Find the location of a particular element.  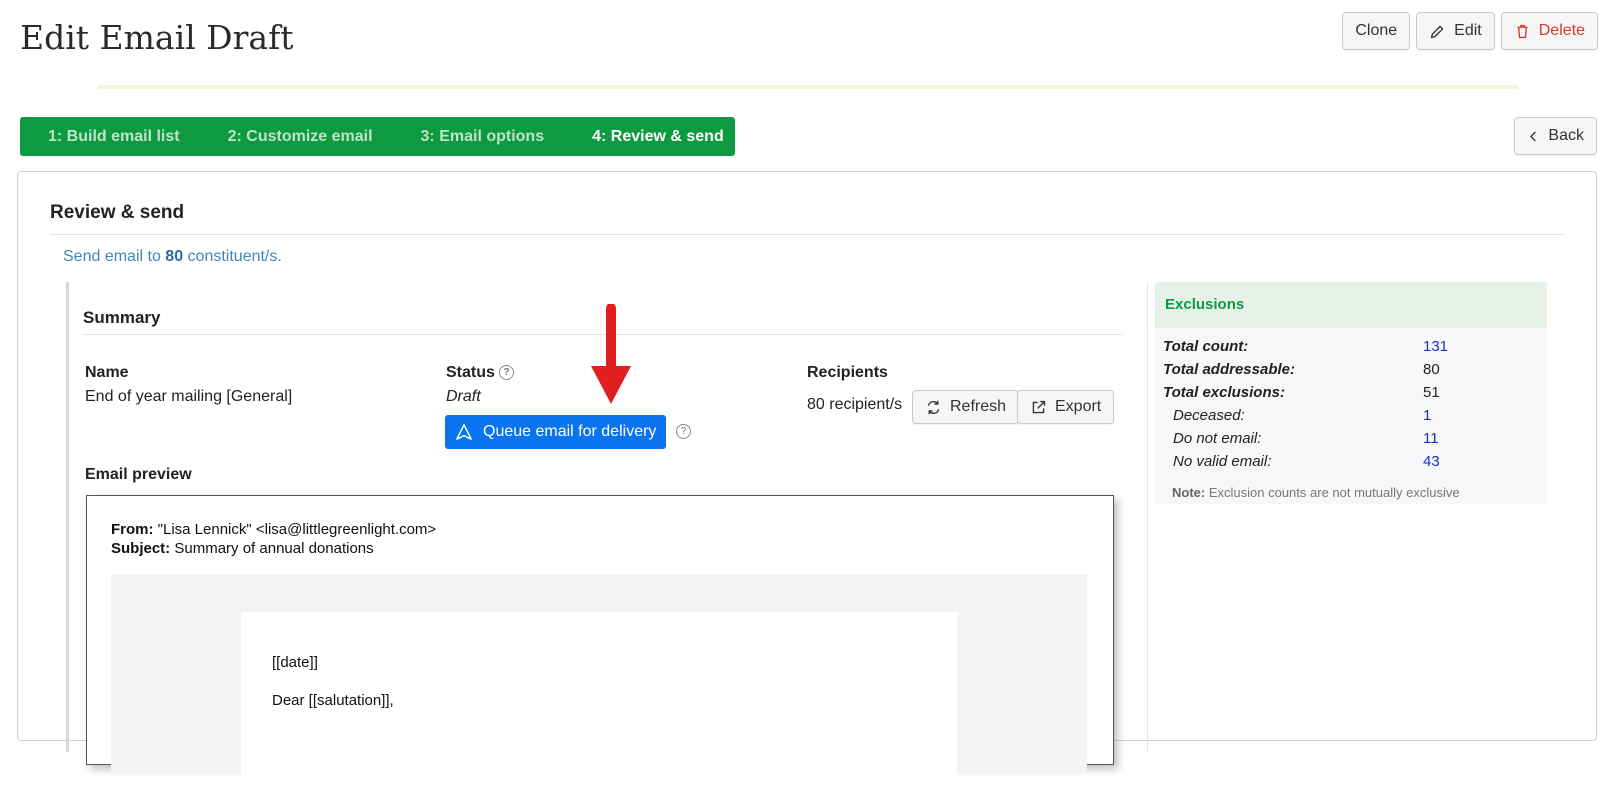

deceased-label: Deceased: is located at coordinates (1209, 415).